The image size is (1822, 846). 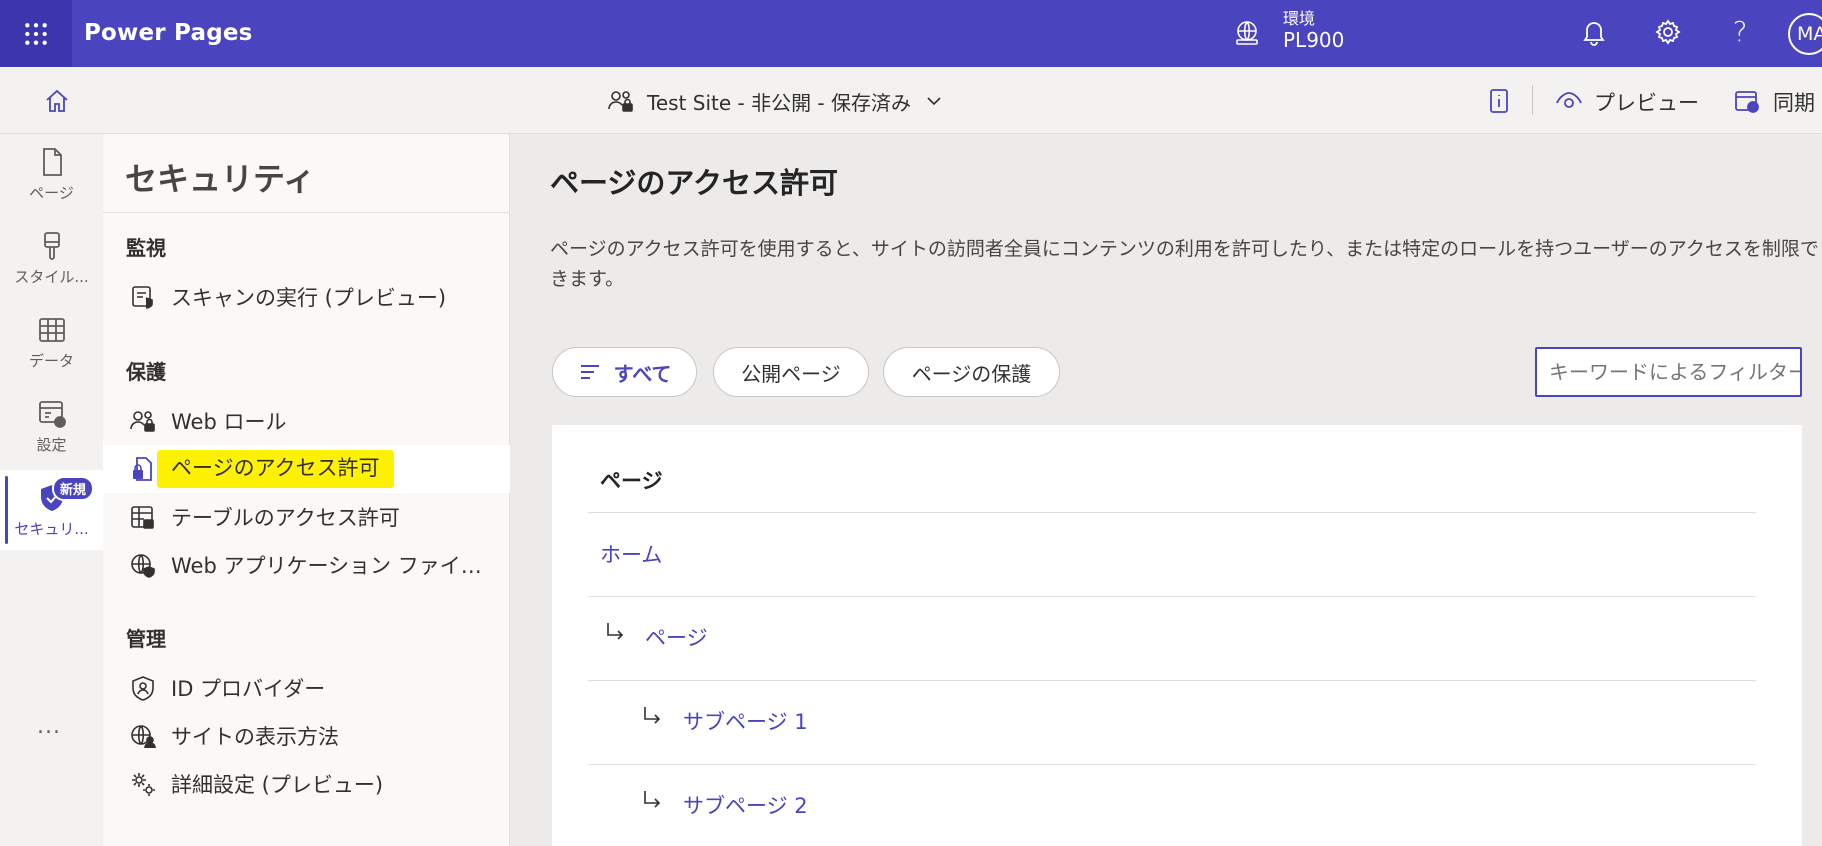 I want to click on settings-icon, so click(x=52, y=414).